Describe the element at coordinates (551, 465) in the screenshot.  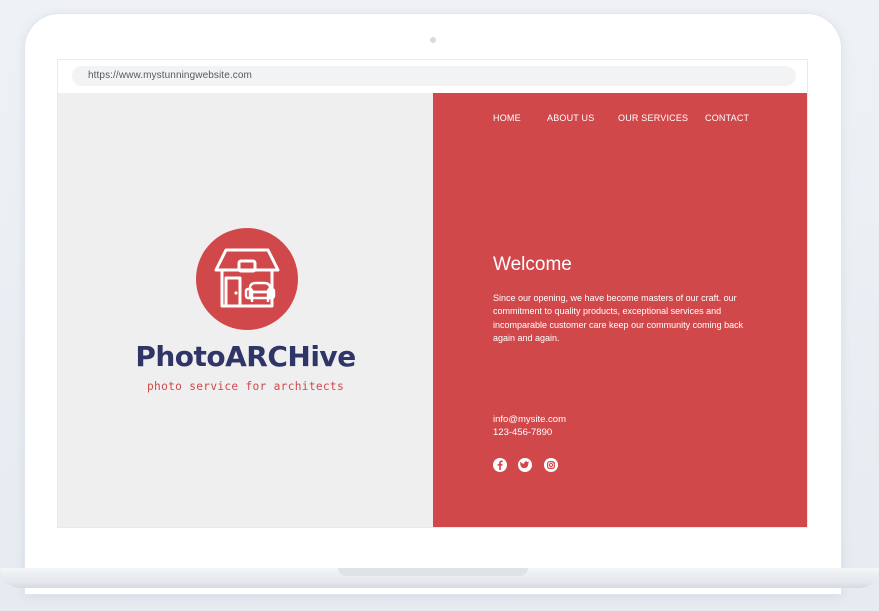
I see `instagram-icon` at that location.